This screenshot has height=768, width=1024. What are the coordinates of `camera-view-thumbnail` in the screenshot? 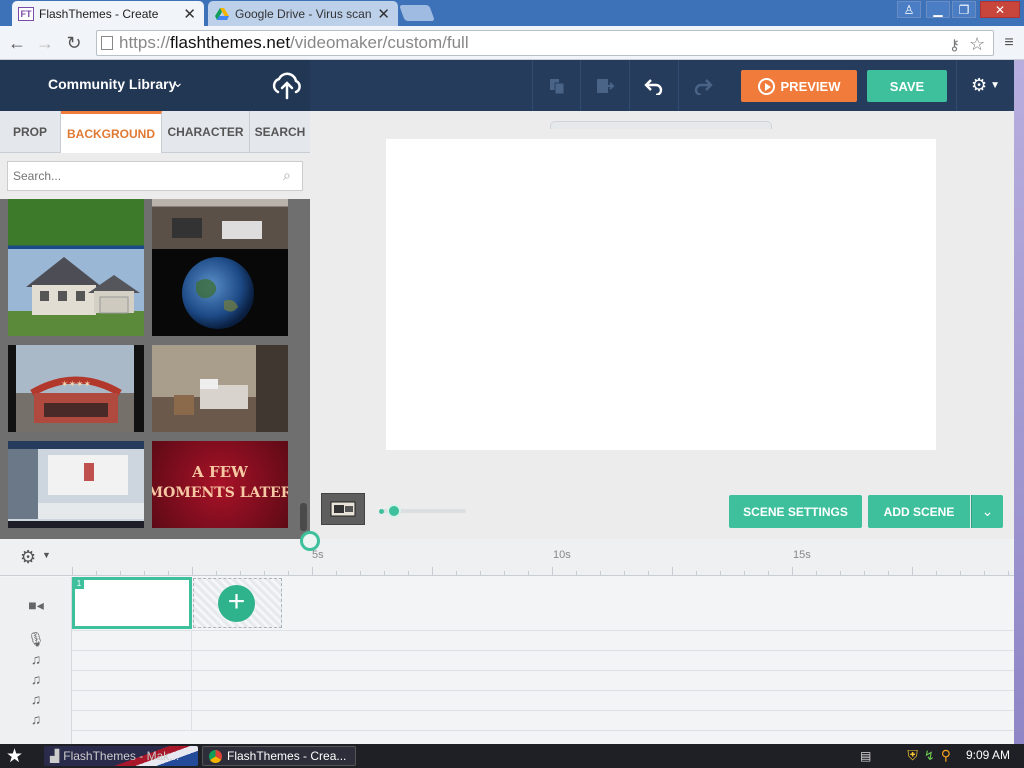 It's located at (343, 509).